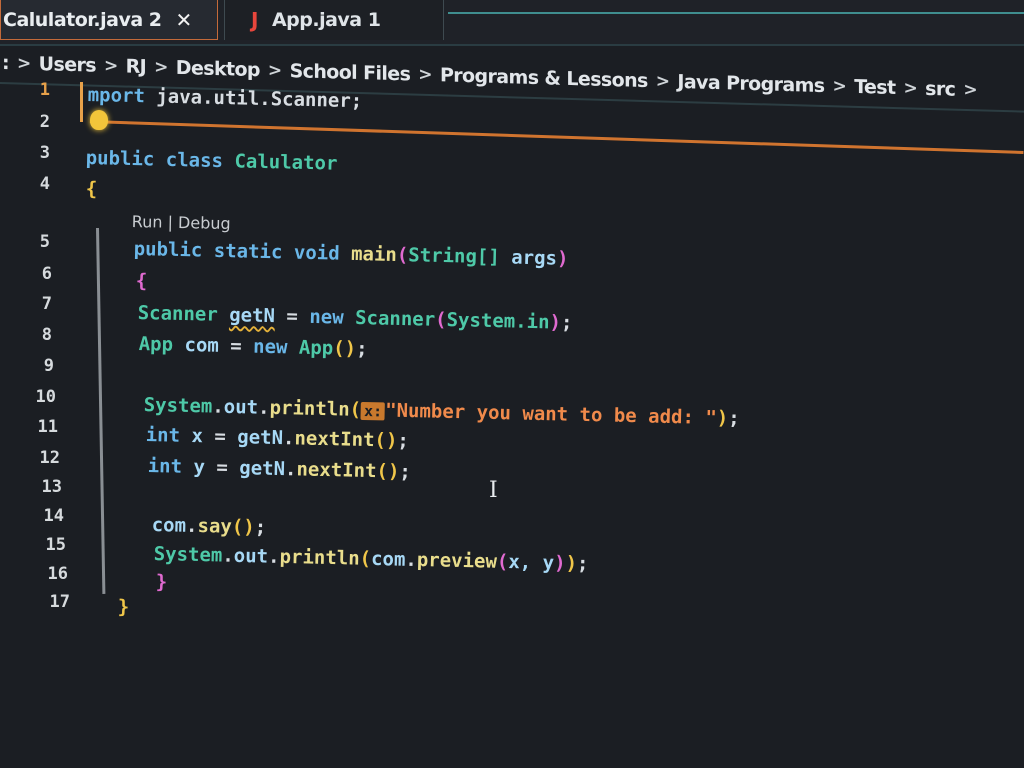 Image resolution: width=1024 pixels, height=768 pixels. I want to click on warning-squiggle-variable: getN, so click(252, 315).